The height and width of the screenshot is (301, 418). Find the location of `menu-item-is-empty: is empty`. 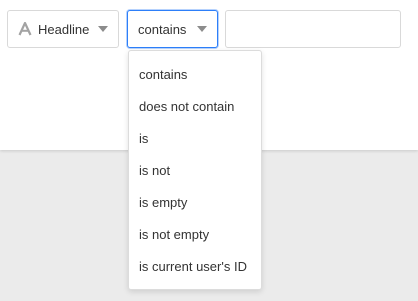

menu-item-is-empty: is empty is located at coordinates (195, 203).